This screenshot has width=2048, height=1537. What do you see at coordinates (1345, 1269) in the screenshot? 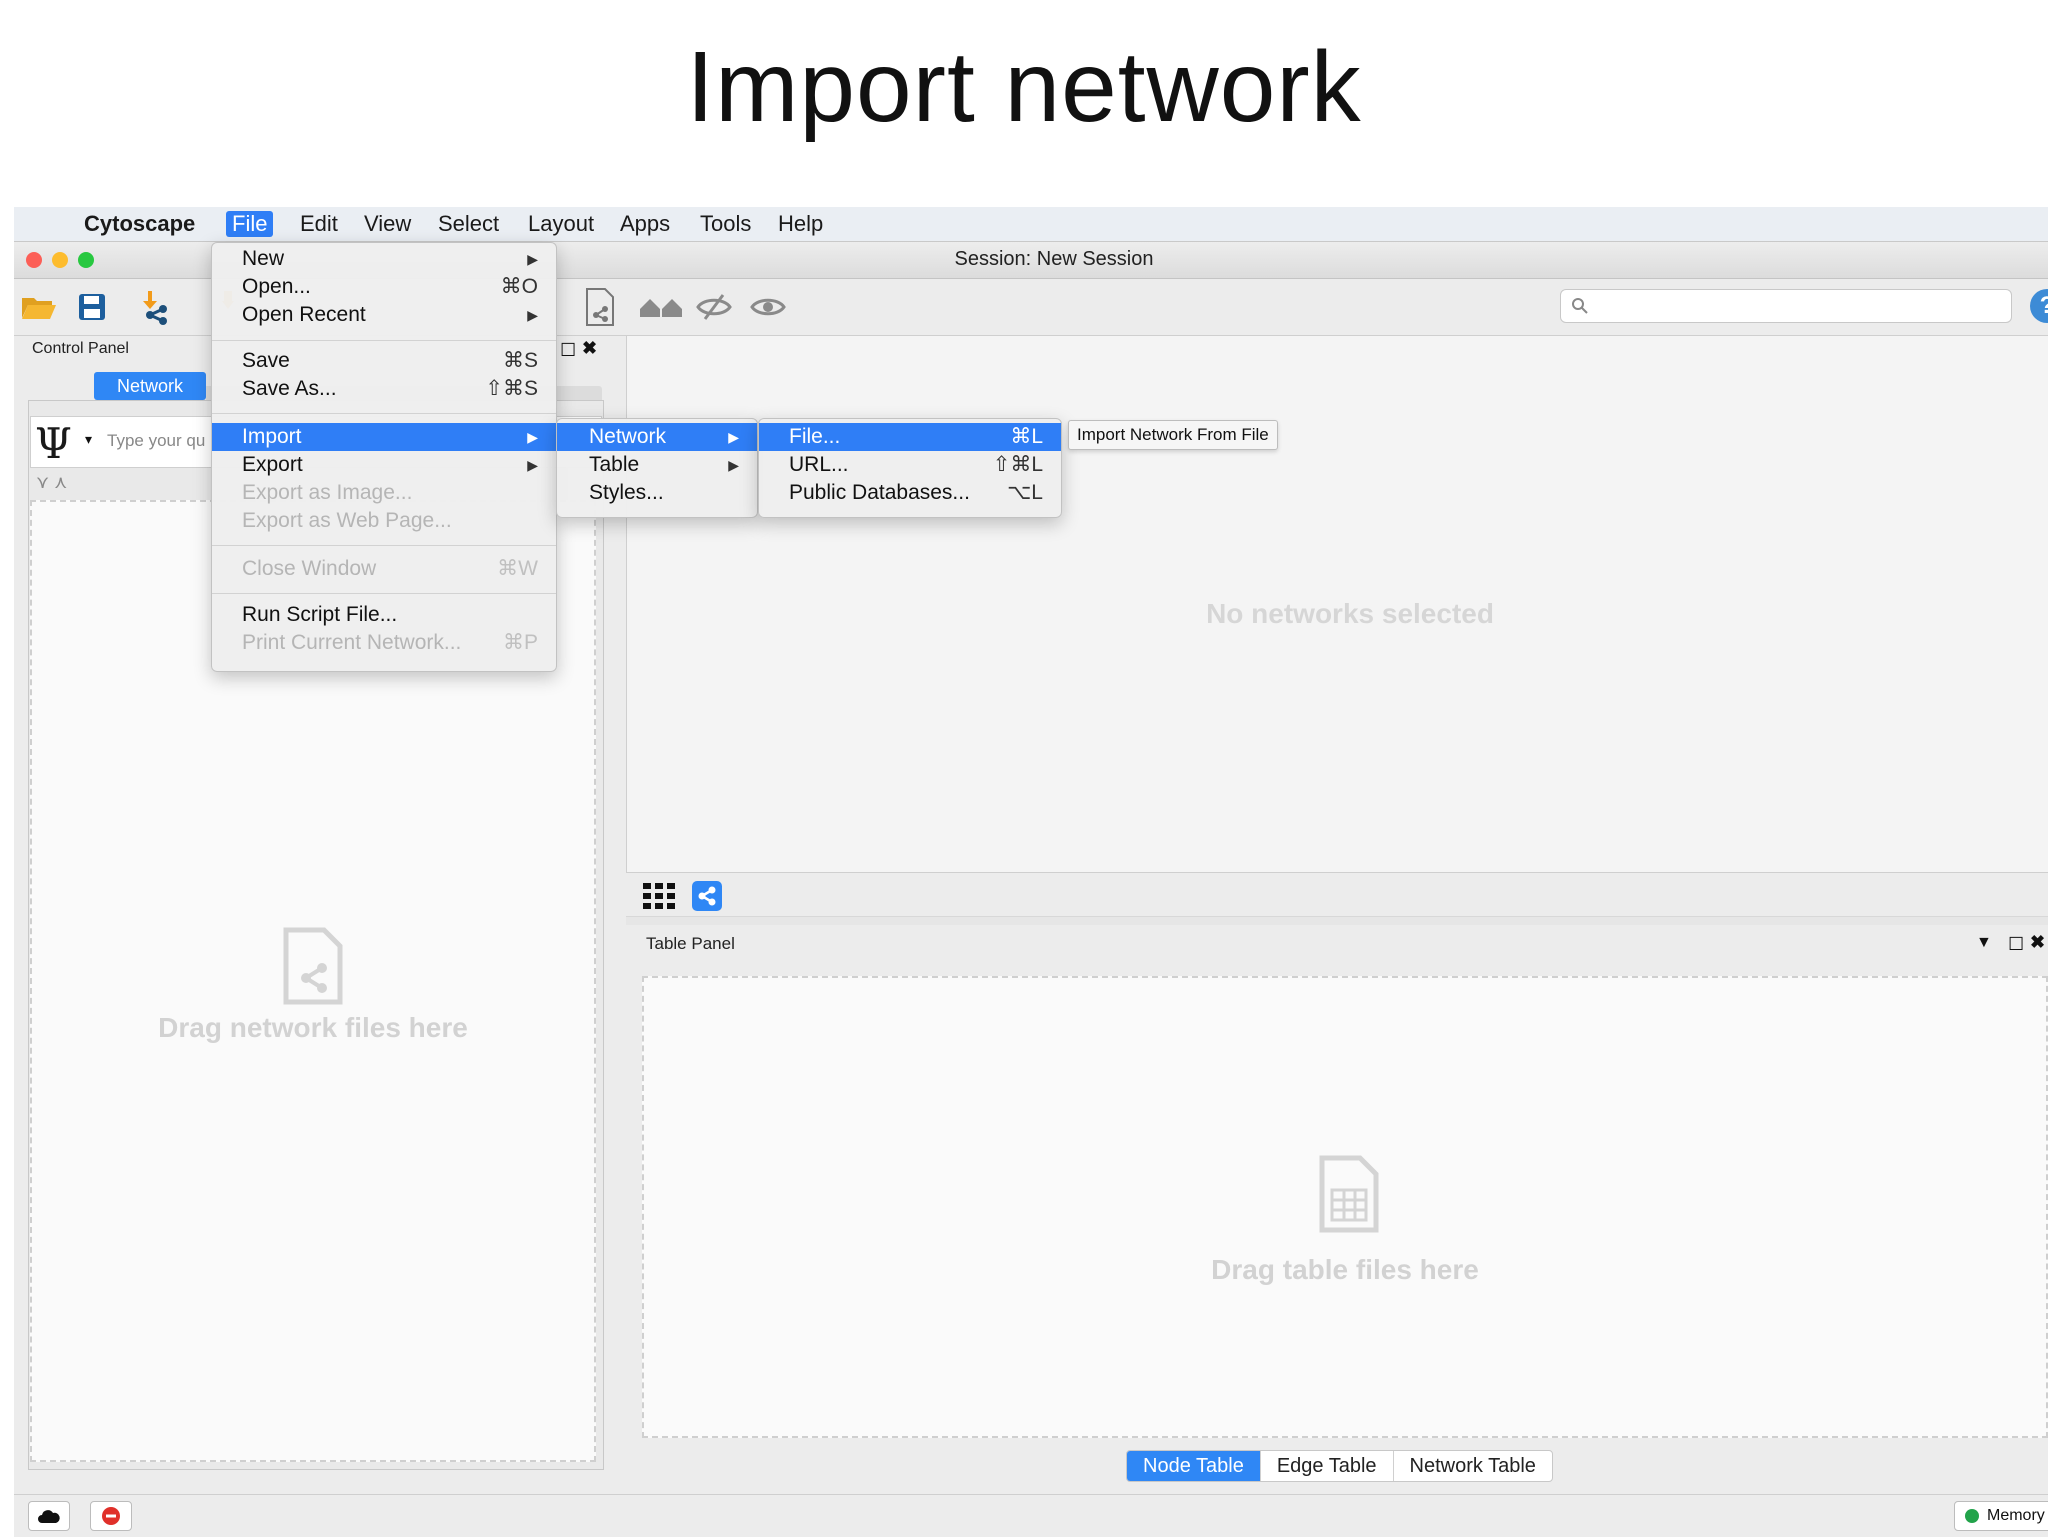
I see `table-drop-text: Drag table files here` at bounding box center [1345, 1269].